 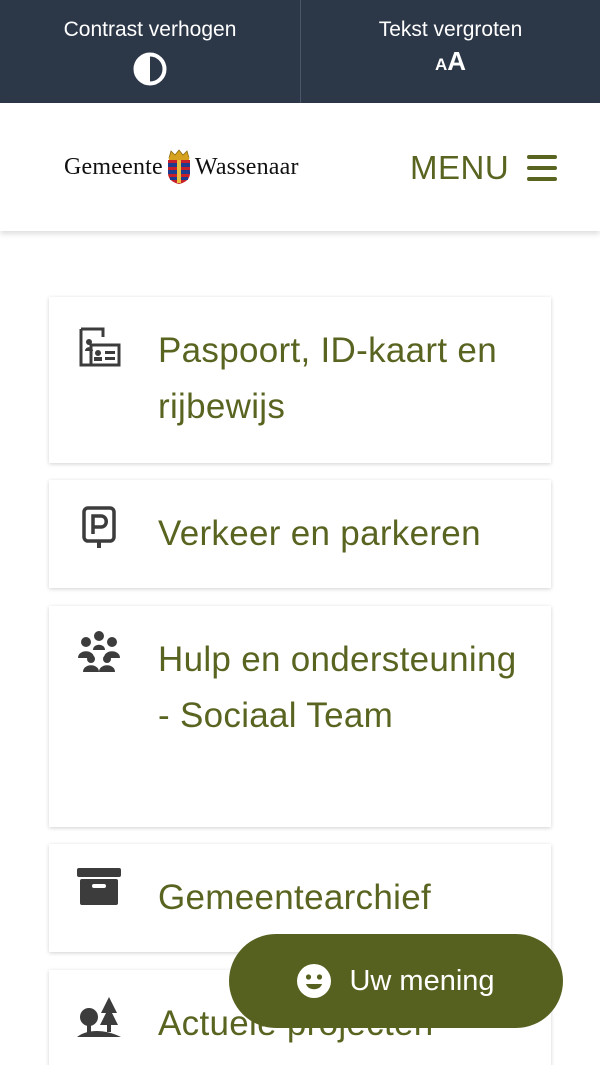 What do you see at coordinates (99, 651) in the screenshot?
I see `people-group-icon` at bounding box center [99, 651].